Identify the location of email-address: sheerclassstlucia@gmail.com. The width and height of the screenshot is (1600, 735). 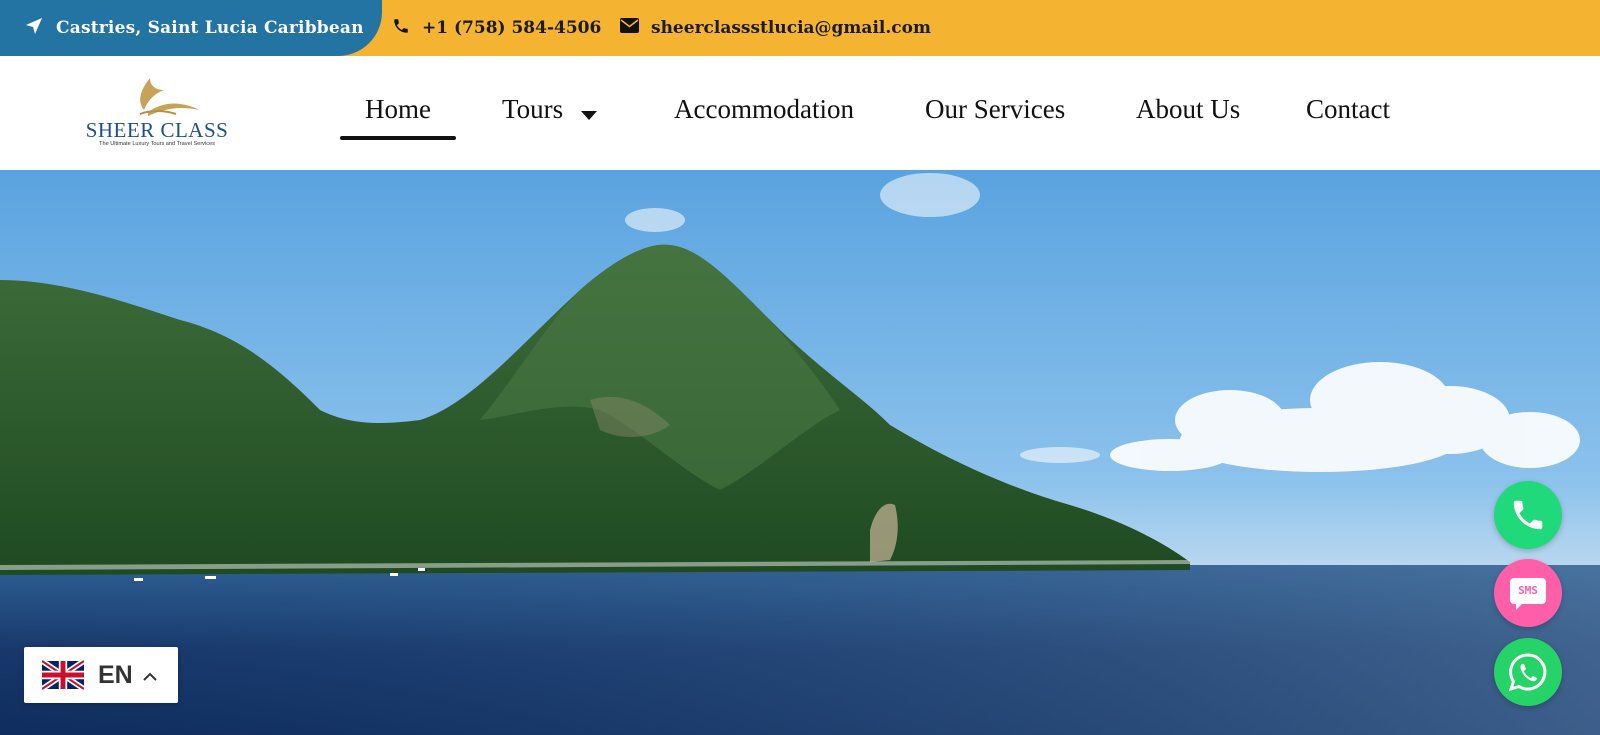
(791, 28).